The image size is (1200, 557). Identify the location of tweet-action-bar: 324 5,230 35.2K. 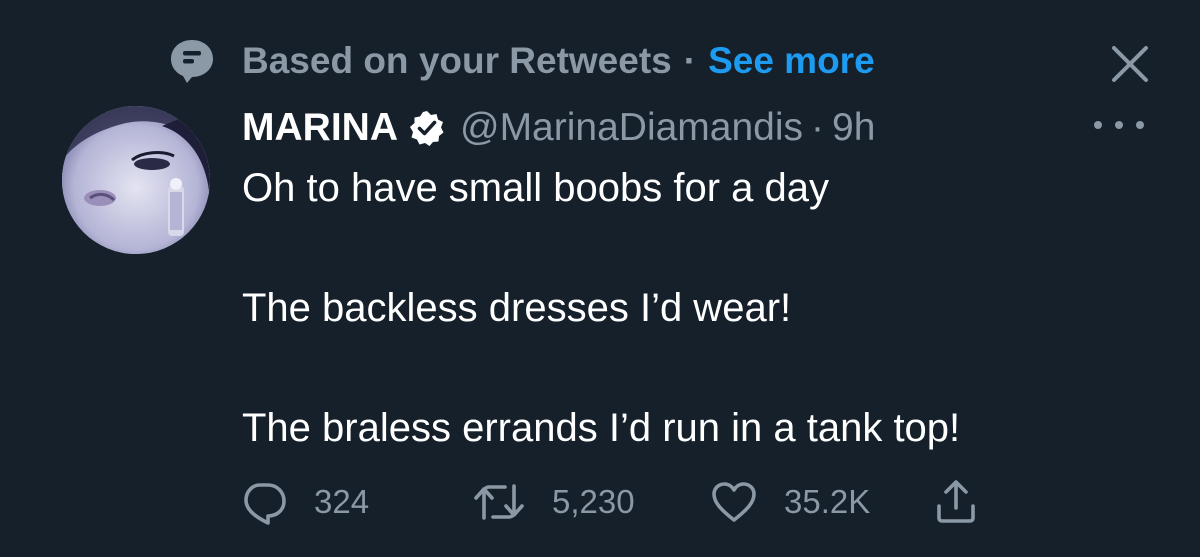
(620, 502).